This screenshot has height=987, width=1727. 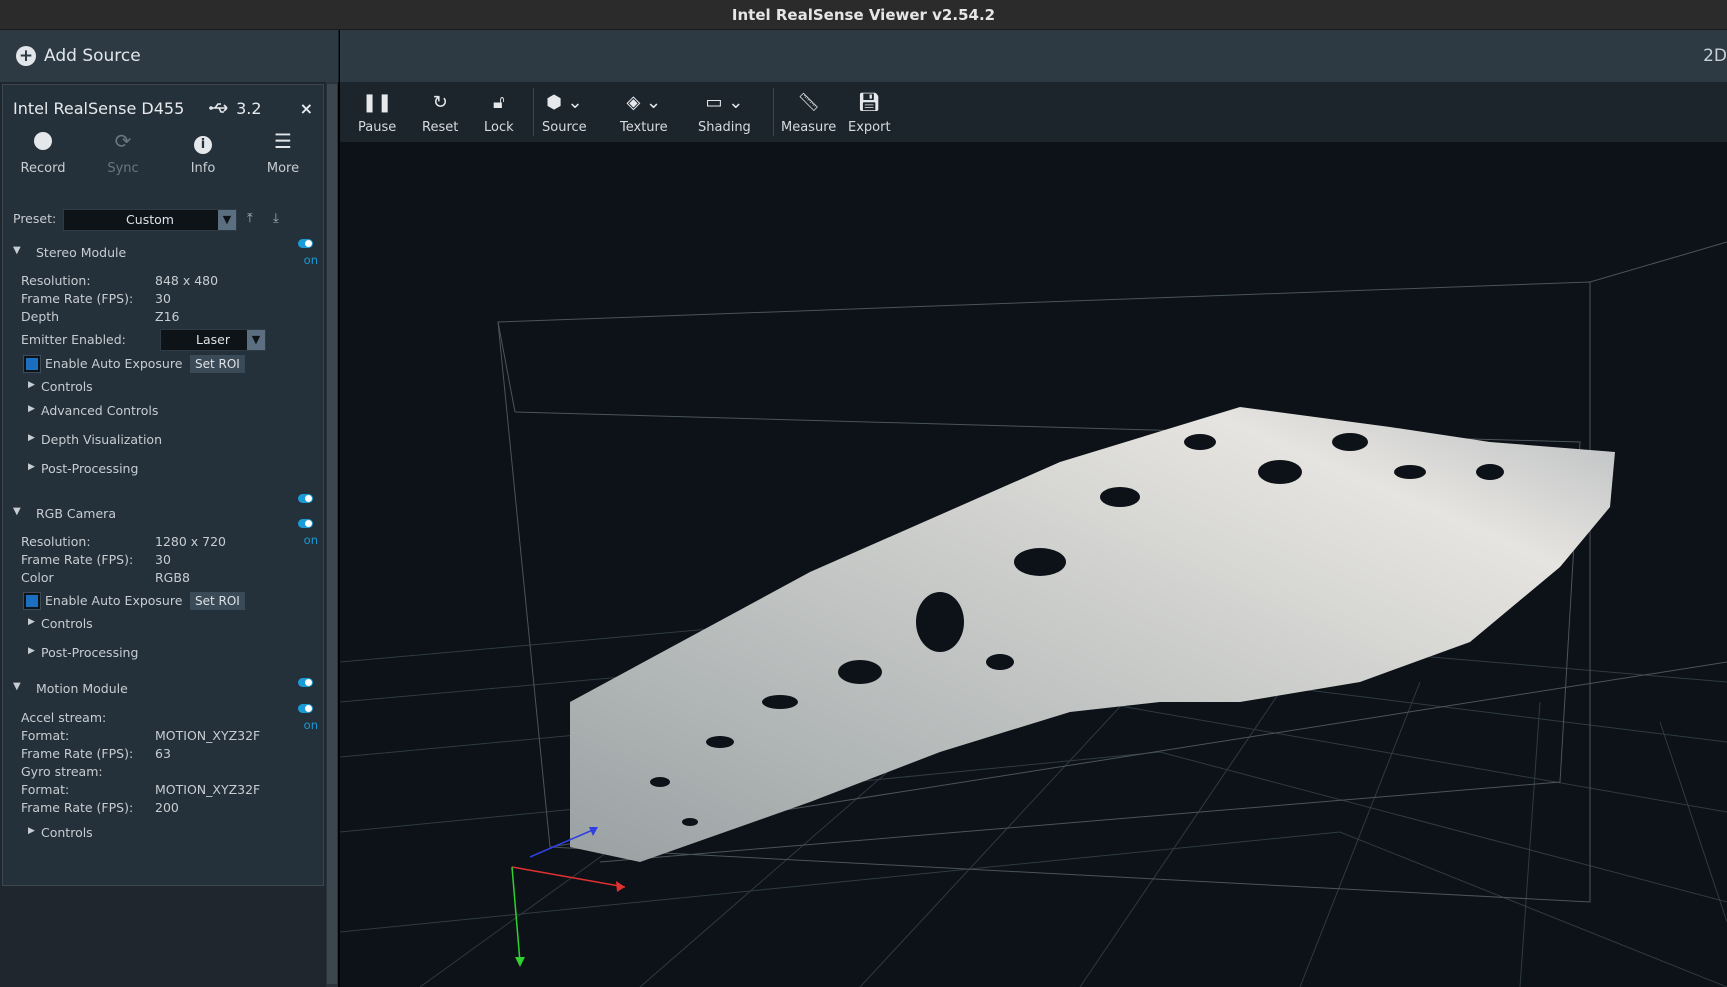 What do you see at coordinates (43, 168) in the screenshot?
I see `record-label: Record` at bounding box center [43, 168].